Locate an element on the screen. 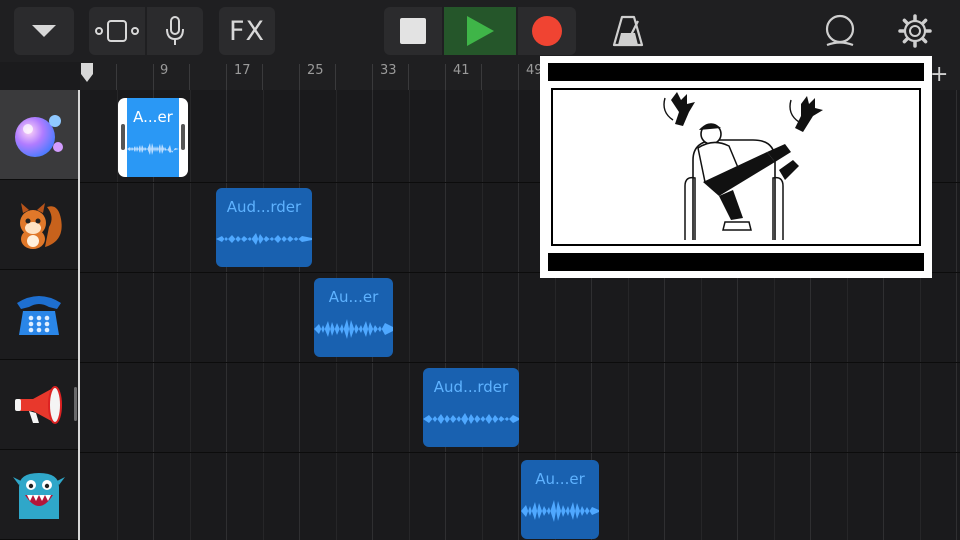 This screenshot has height=540, width=960. play-button is located at coordinates (480, 31).